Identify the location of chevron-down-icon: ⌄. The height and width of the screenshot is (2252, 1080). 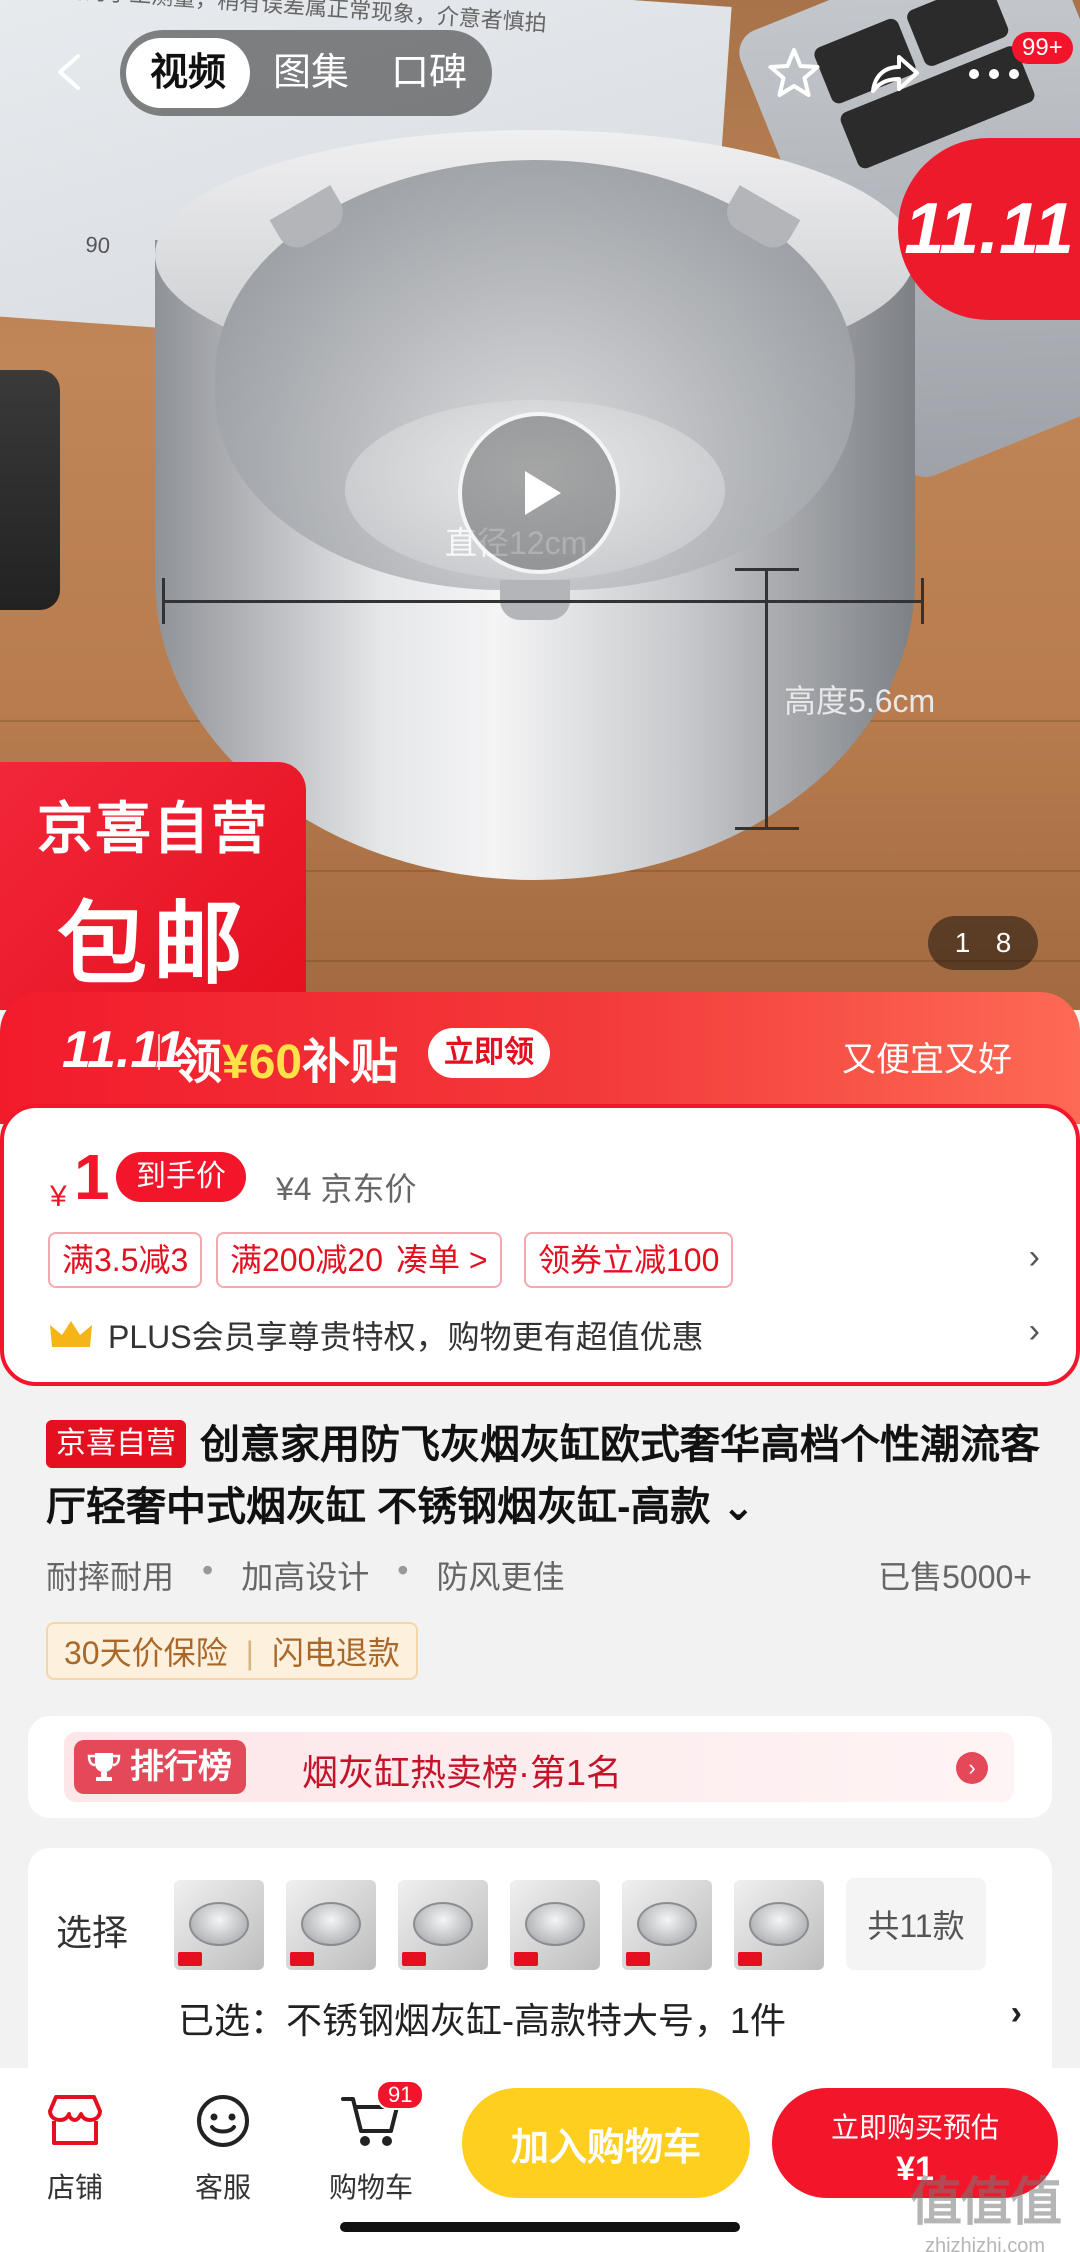
(733, 1507).